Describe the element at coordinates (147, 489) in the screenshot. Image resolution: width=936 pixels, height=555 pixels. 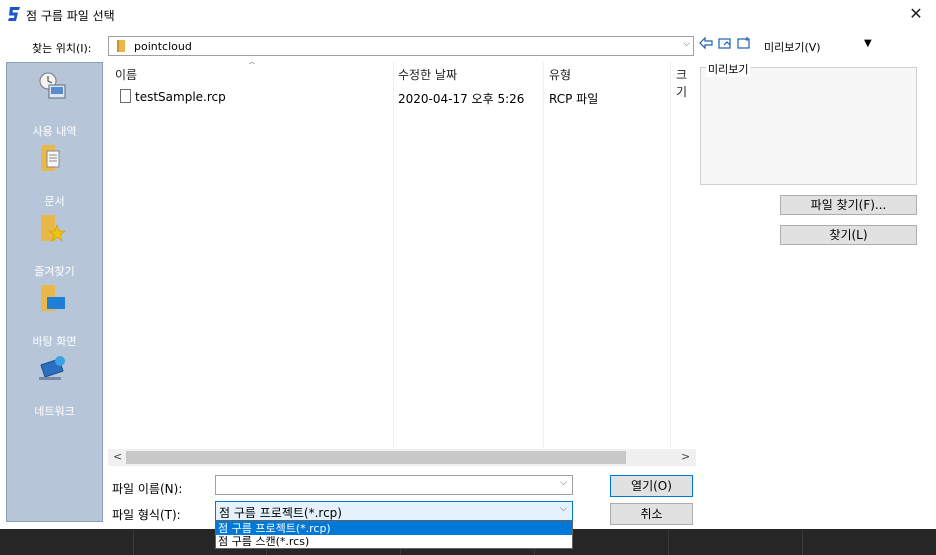
I see `file-name-label: 파일 이름(N):` at that location.